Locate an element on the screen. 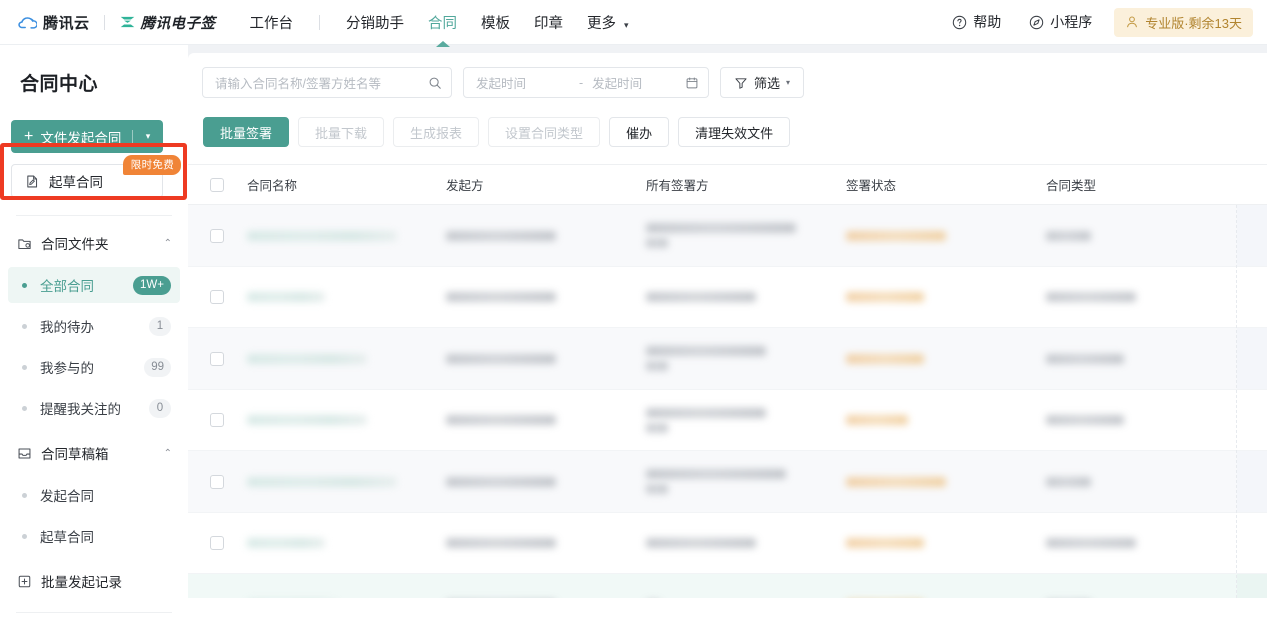 The width and height of the screenshot is (1267, 635). help-button: 帮助 is located at coordinates (976, 22).